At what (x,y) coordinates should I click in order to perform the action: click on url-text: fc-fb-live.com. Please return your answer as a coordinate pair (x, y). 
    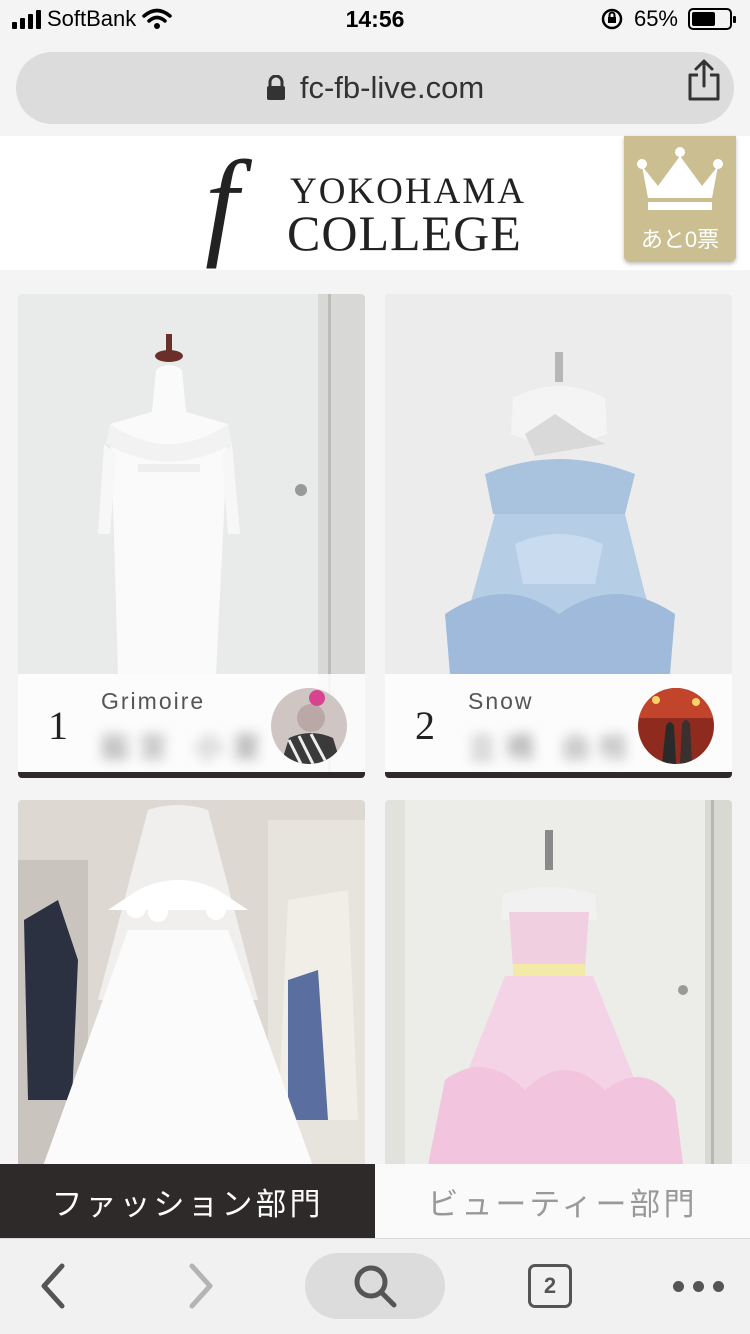
    Looking at the image, I should click on (392, 87).